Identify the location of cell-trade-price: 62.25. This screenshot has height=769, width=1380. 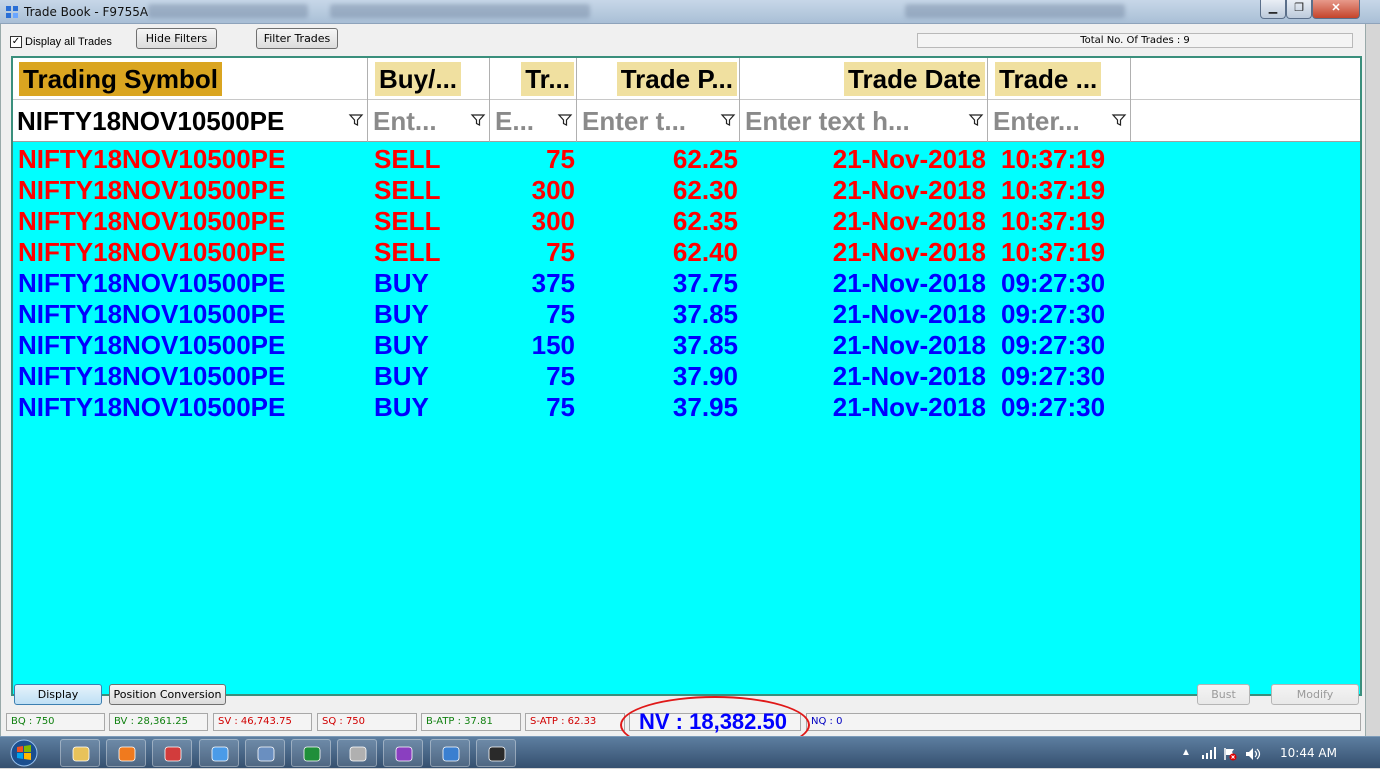
(705, 159).